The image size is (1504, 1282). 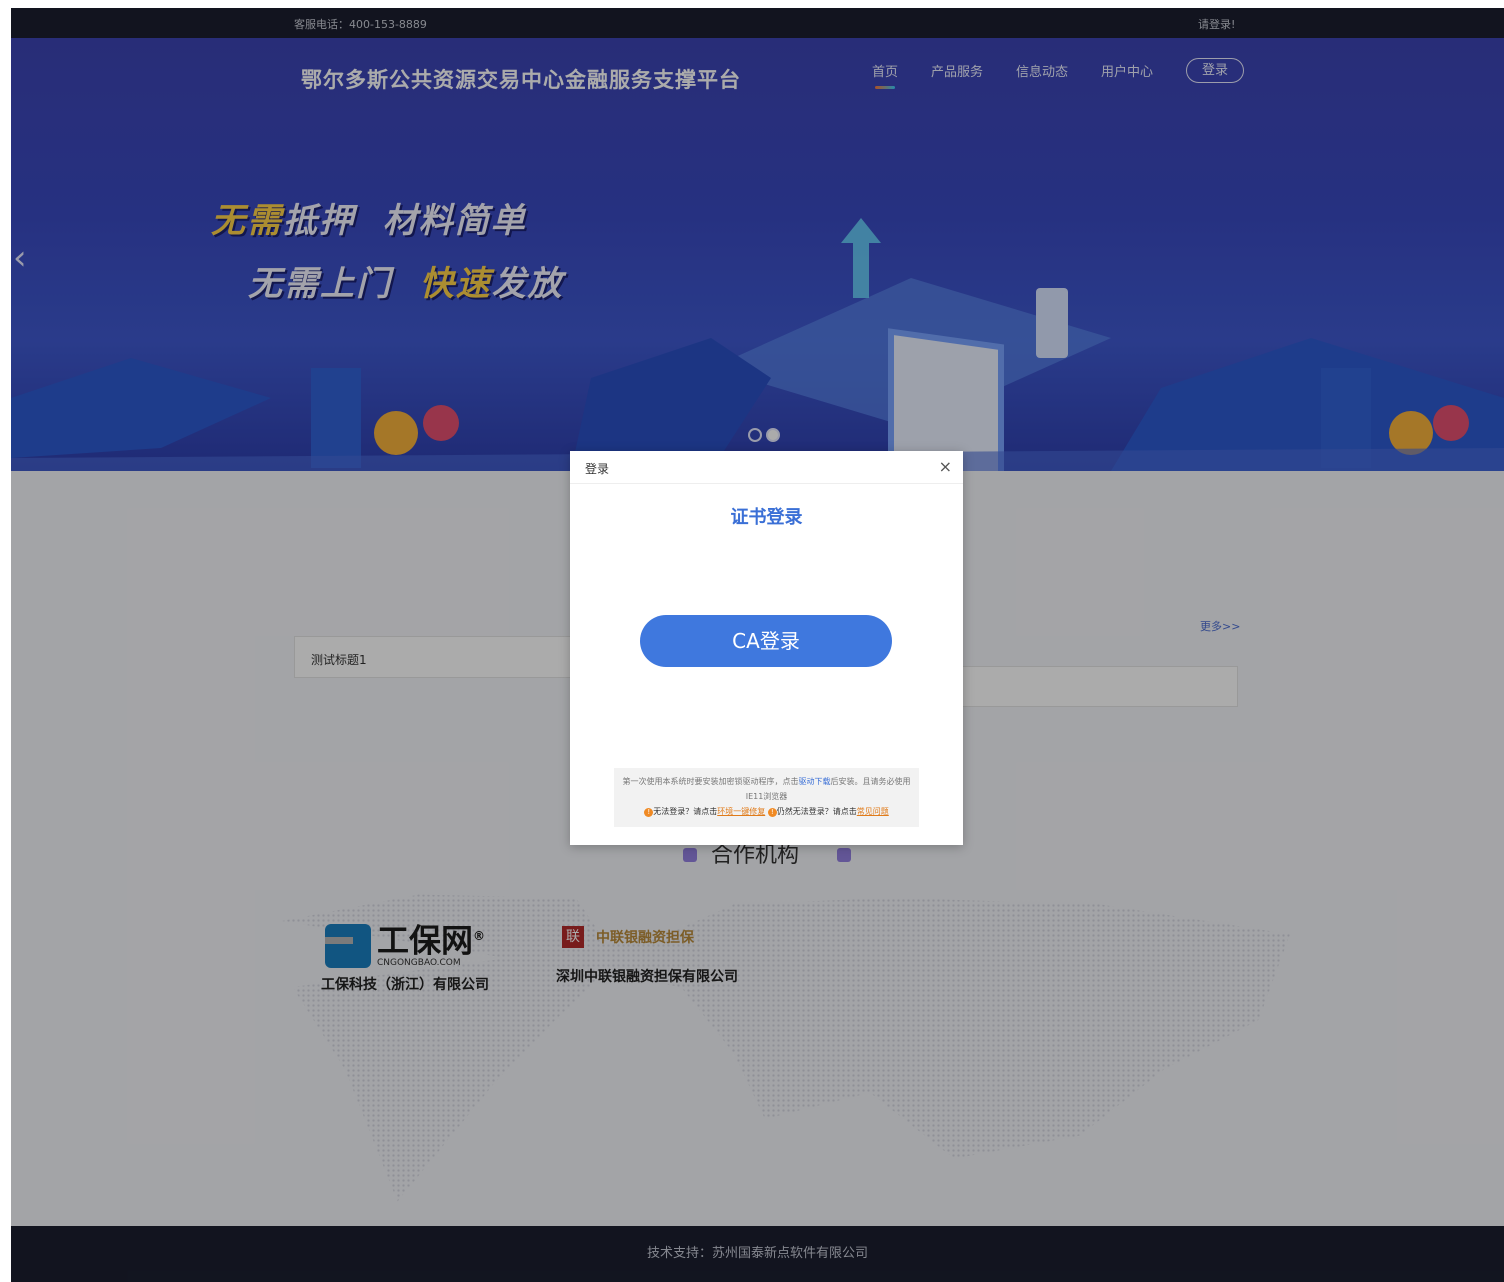 I want to click on env-repair-link: 环境一键修复, so click(x=741, y=811).